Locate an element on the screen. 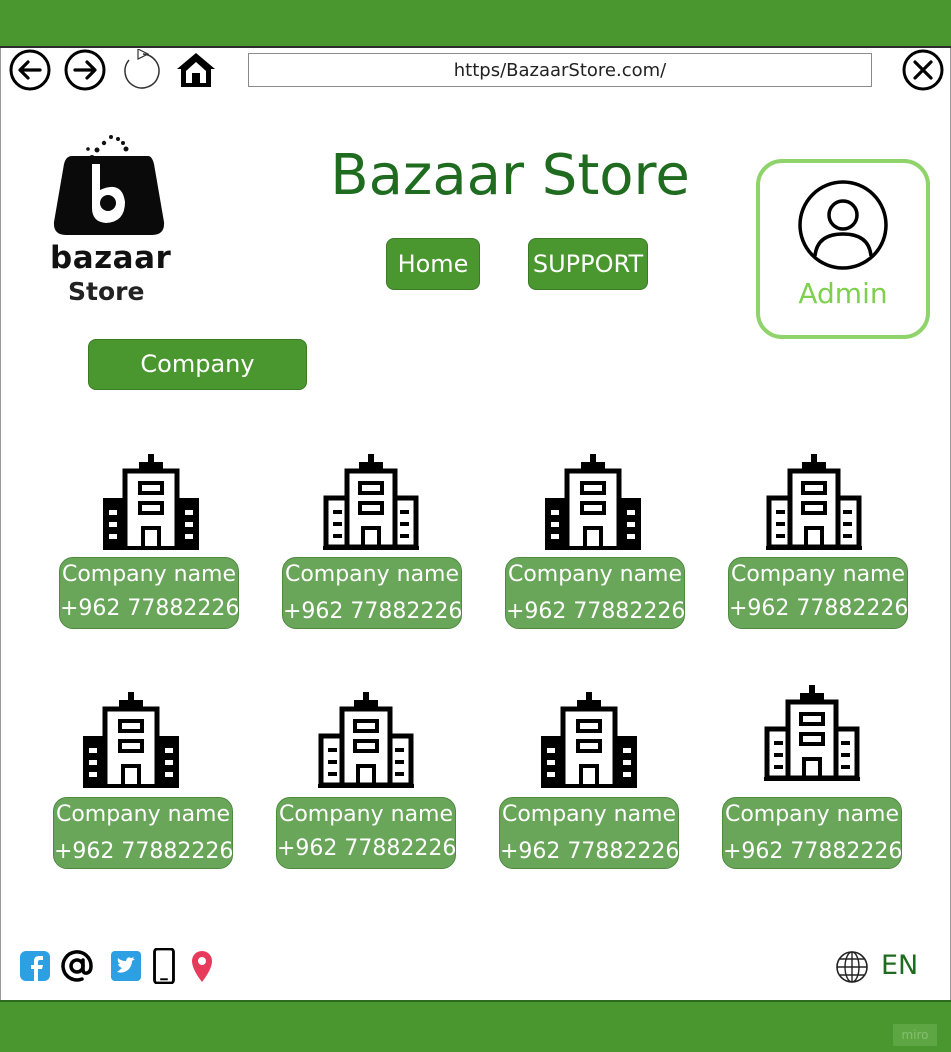  top-bar is located at coordinates (475, 24).